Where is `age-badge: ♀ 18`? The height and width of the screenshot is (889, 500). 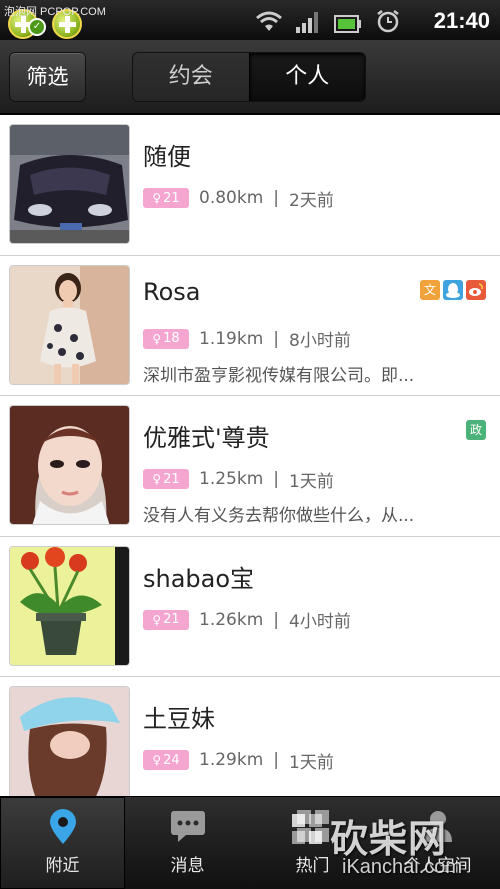 age-badge: ♀ 18 is located at coordinates (166, 338).